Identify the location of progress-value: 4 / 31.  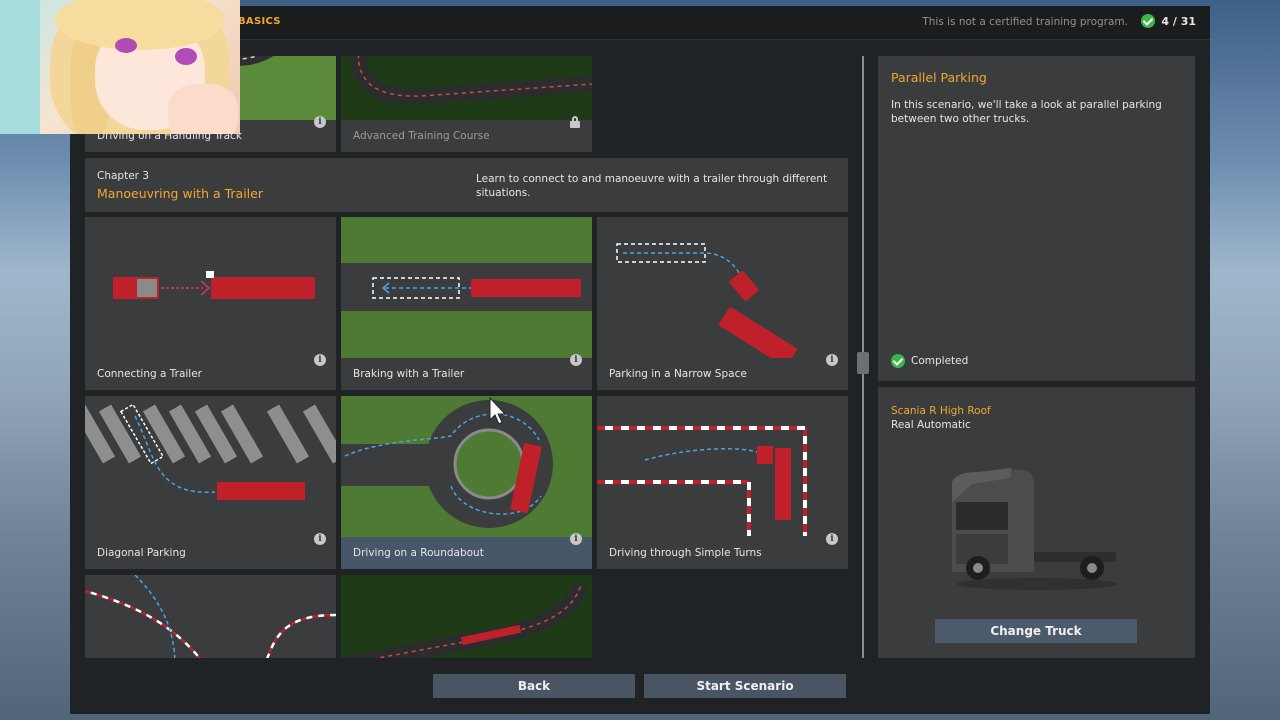
(1178, 21).